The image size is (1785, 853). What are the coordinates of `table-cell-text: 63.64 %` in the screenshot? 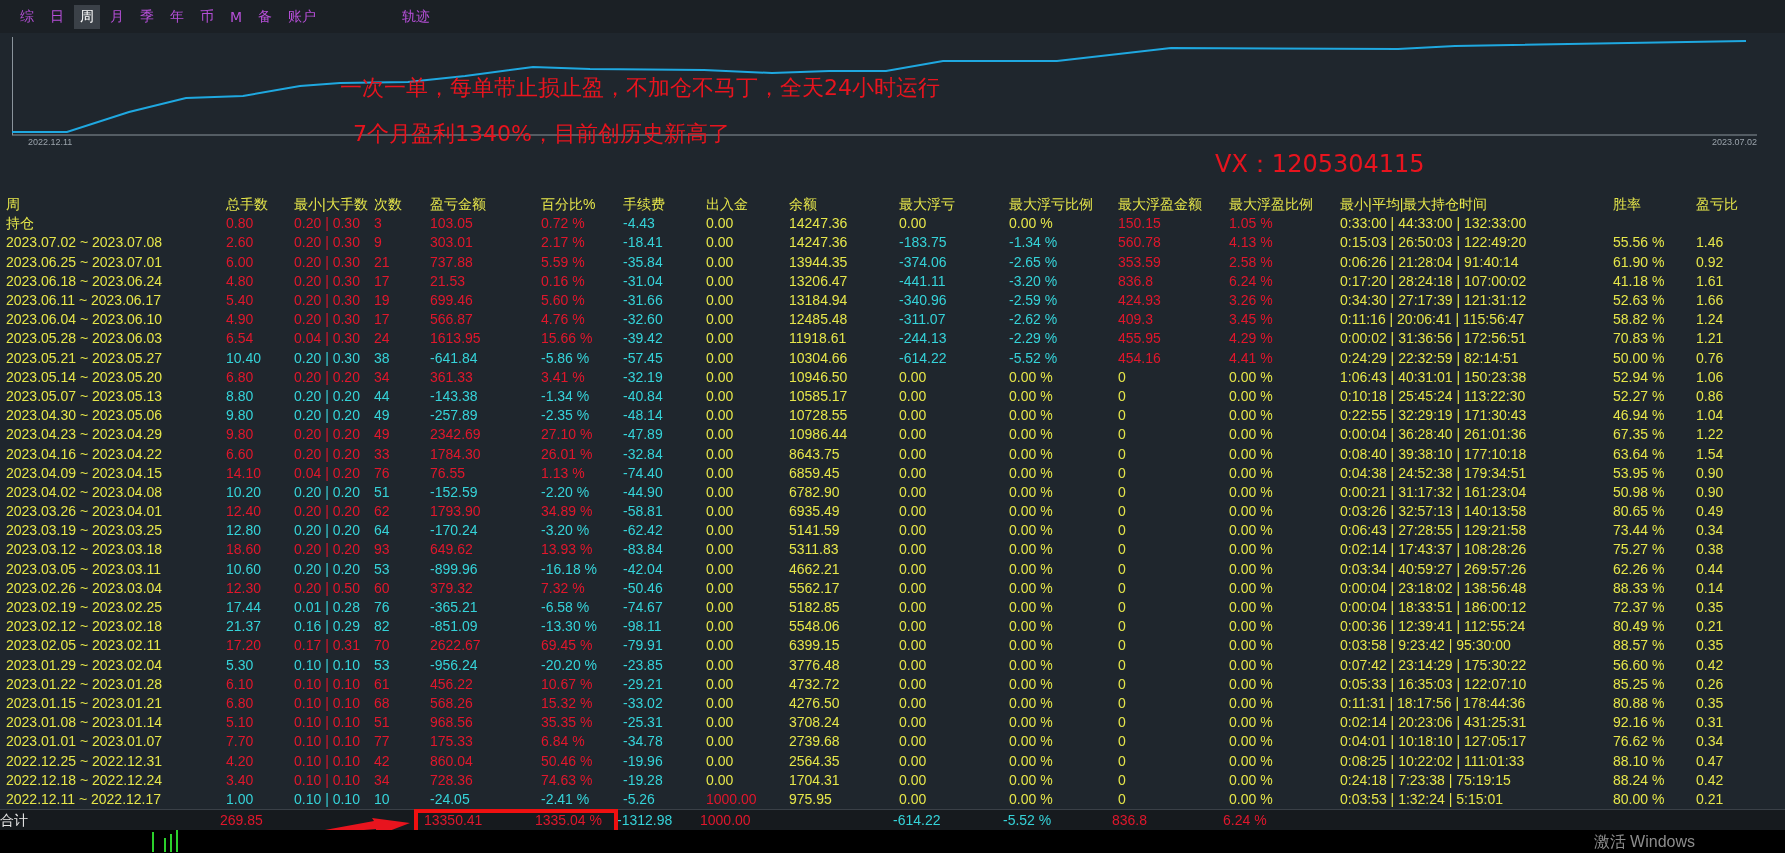 It's located at (1639, 454).